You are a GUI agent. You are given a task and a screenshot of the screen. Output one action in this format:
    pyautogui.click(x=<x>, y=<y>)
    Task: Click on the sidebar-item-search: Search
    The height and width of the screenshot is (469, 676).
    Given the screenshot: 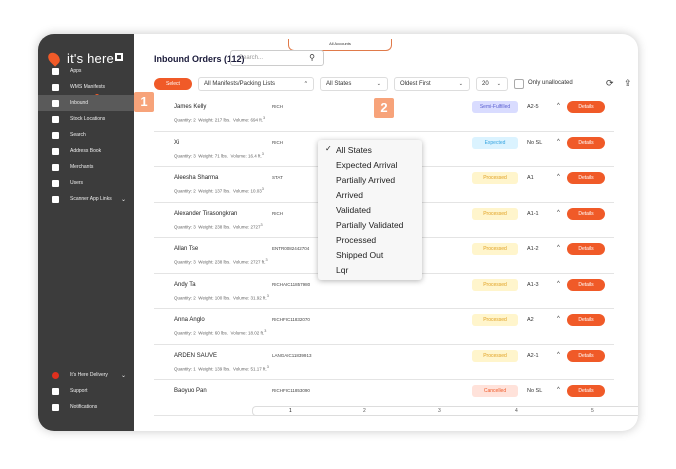 What is the action you would take?
    pyautogui.click(x=86, y=135)
    